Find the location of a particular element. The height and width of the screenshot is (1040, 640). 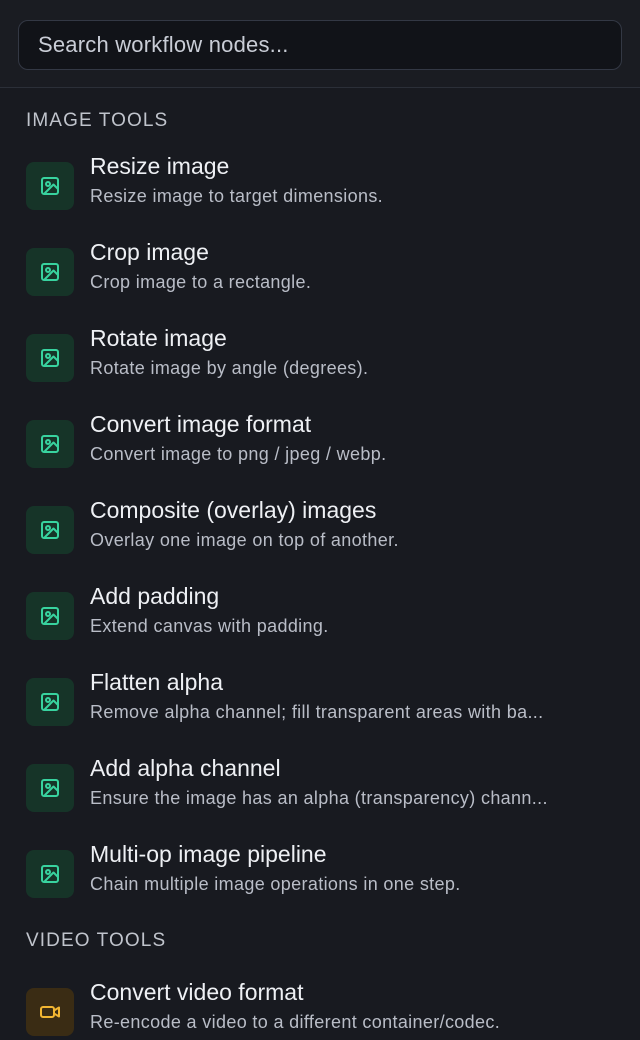

node-title: Flatten alpha is located at coordinates (156, 682).